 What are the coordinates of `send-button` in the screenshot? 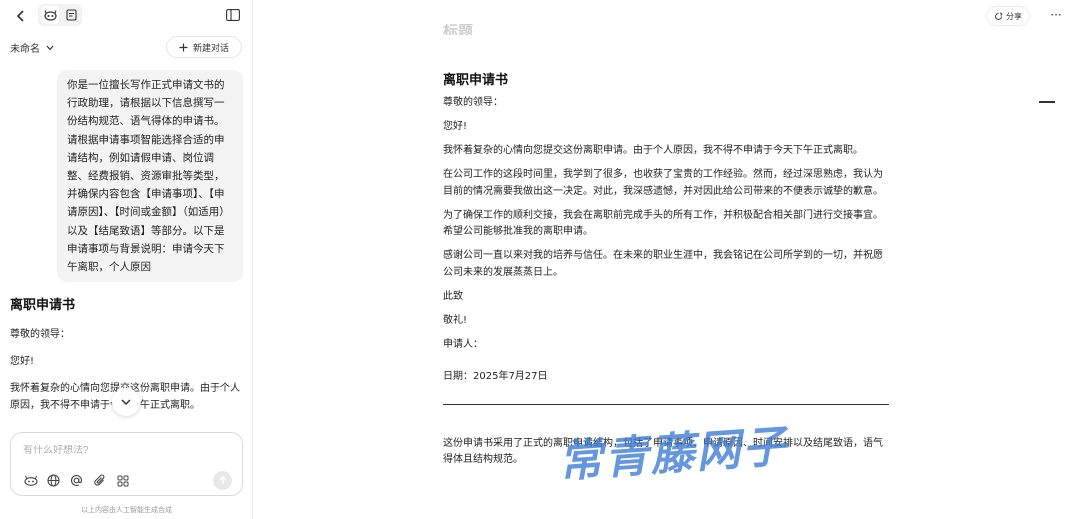 It's located at (222, 480).